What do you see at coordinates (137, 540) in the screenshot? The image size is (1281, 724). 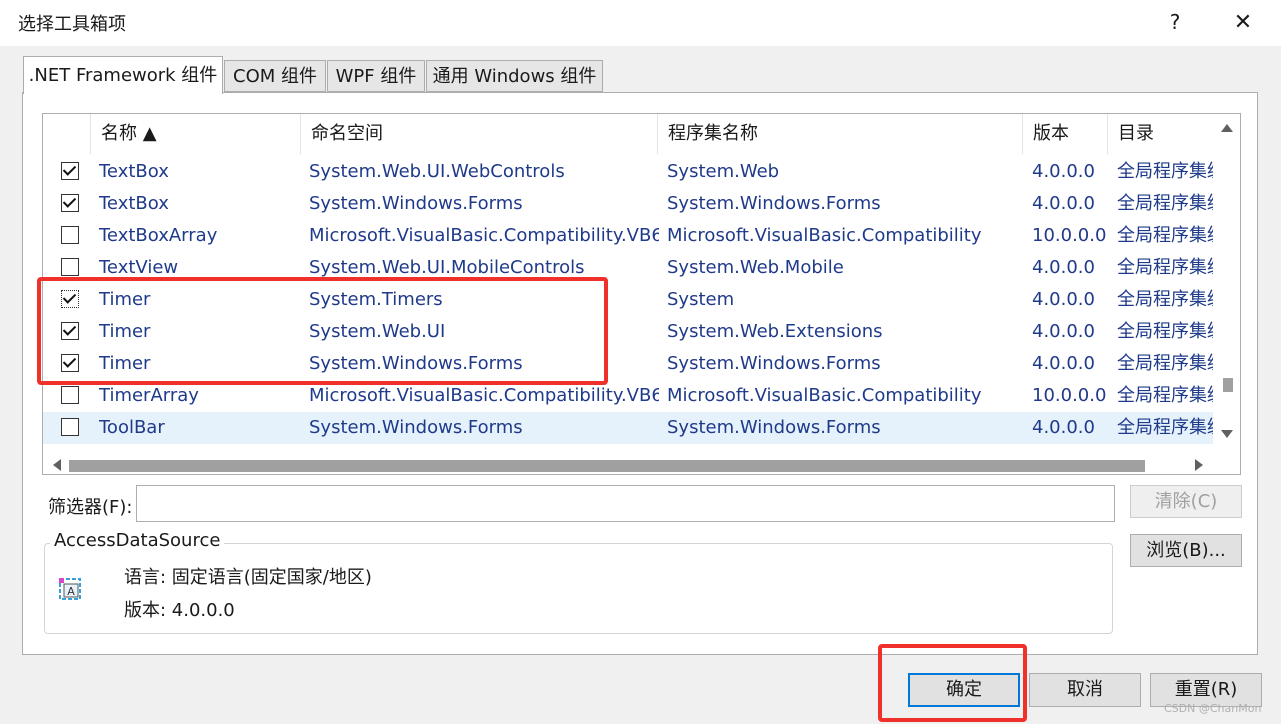 I see `details-title: AccessDataSource` at bounding box center [137, 540].